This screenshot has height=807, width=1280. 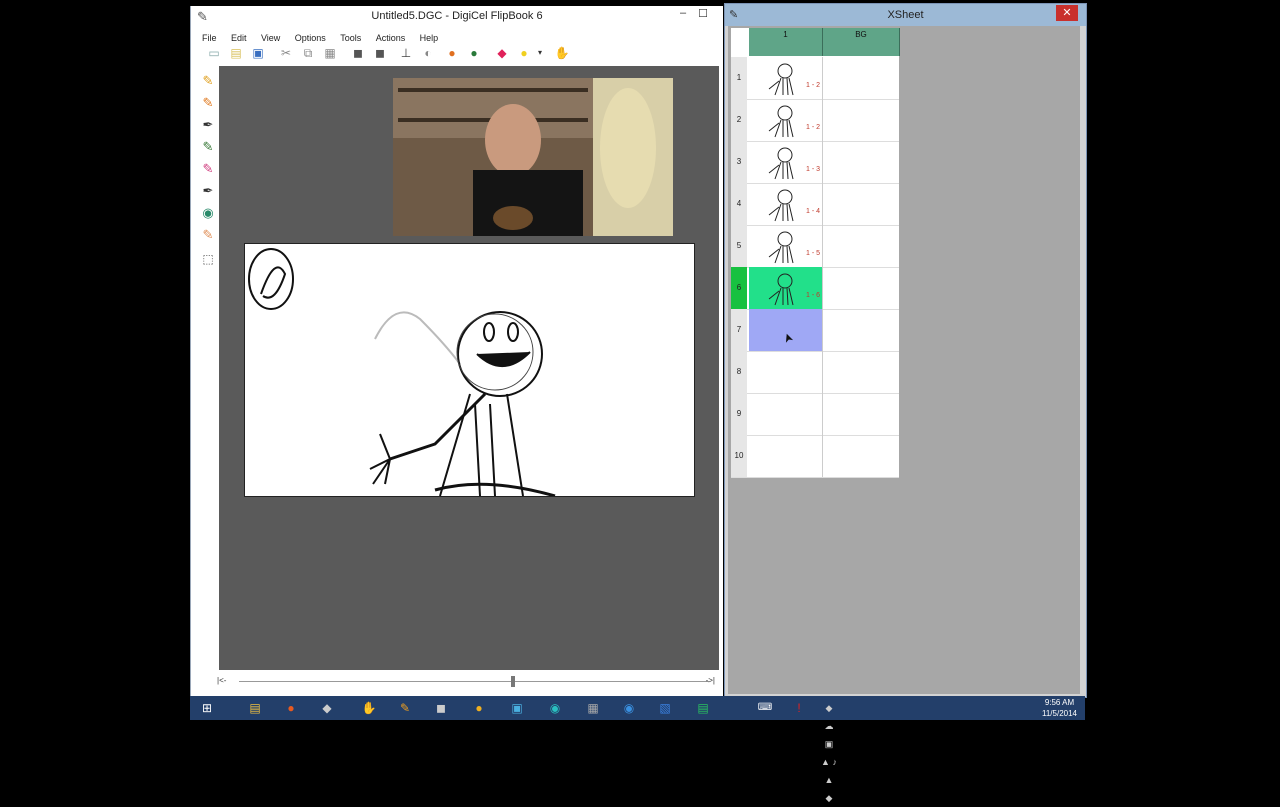 I want to click on eraser-block-icon: ◆, so click(x=502, y=53).